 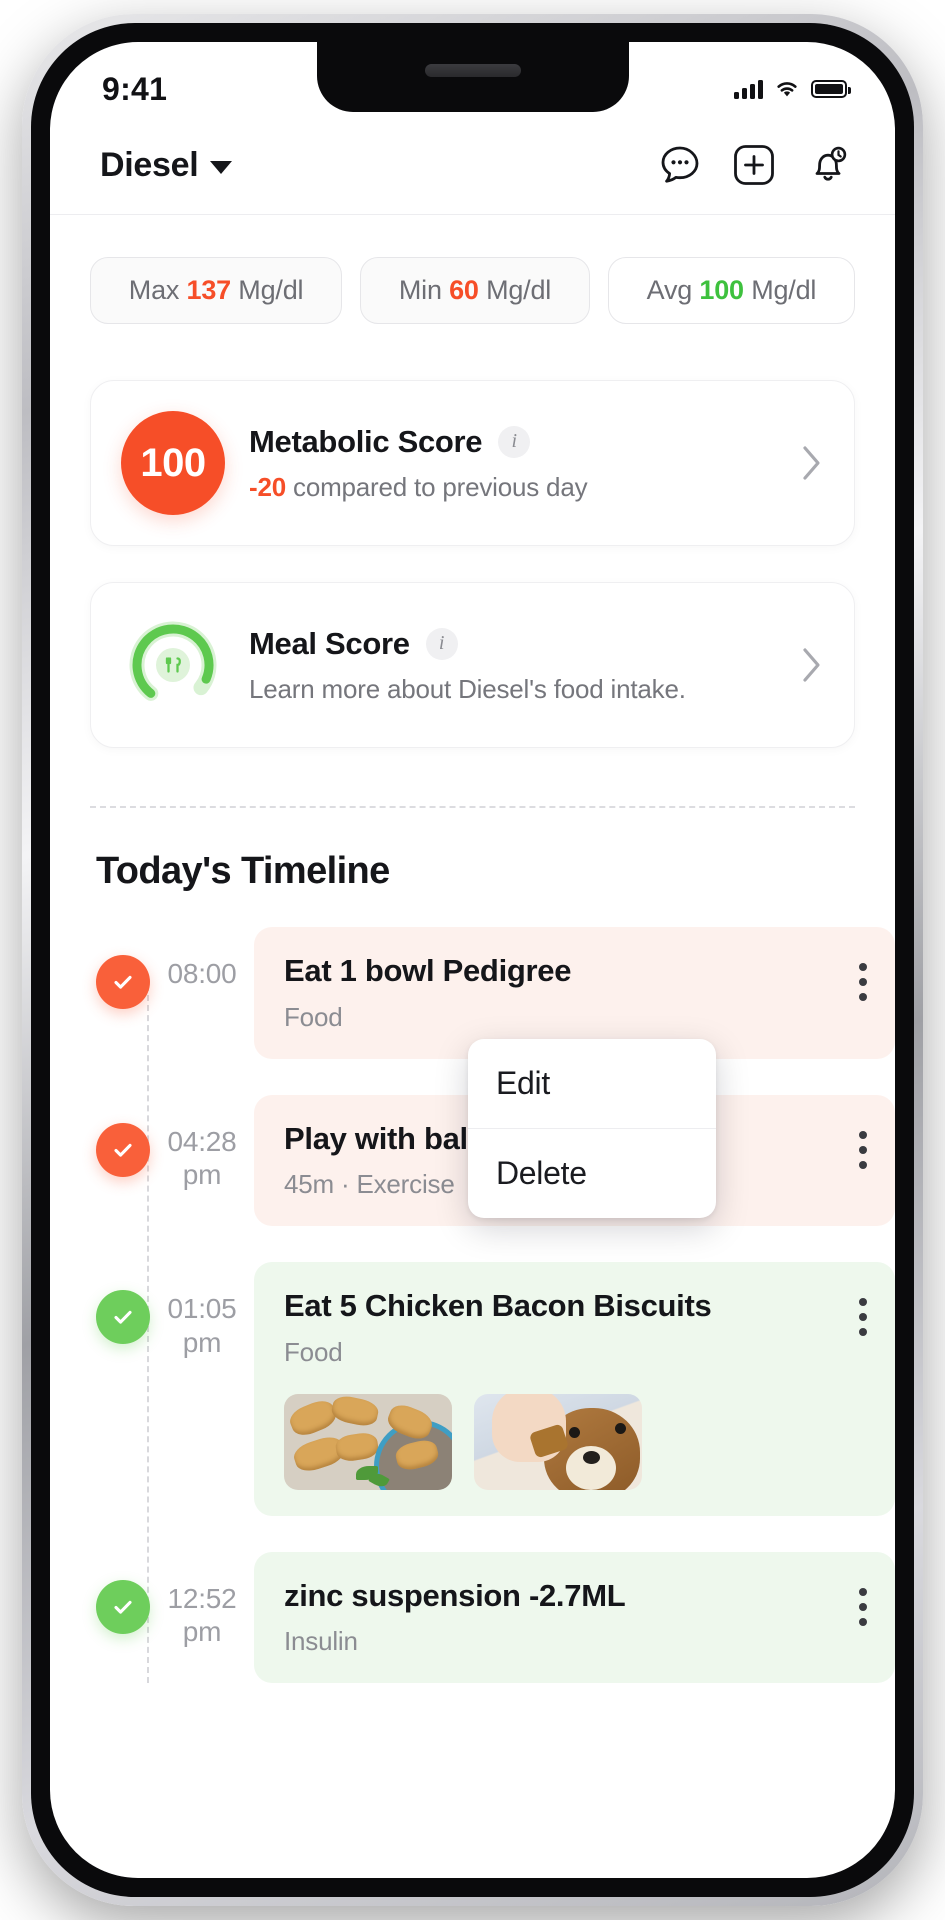 I want to click on stat-value: 60, so click(x=464, y=290).